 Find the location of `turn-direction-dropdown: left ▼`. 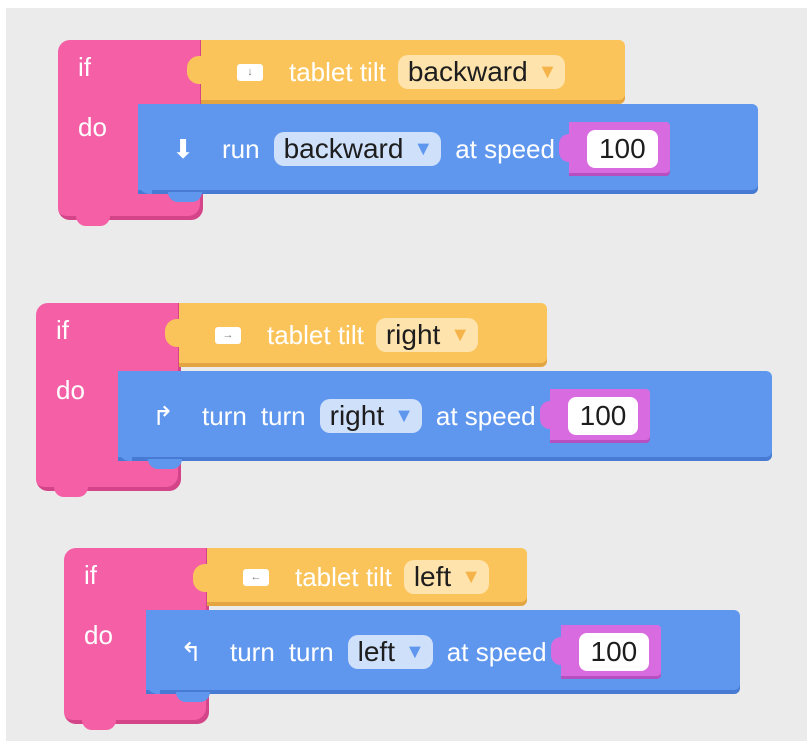

turn-direction-dropdown: left ▼ is located at coordinates (390, 652).